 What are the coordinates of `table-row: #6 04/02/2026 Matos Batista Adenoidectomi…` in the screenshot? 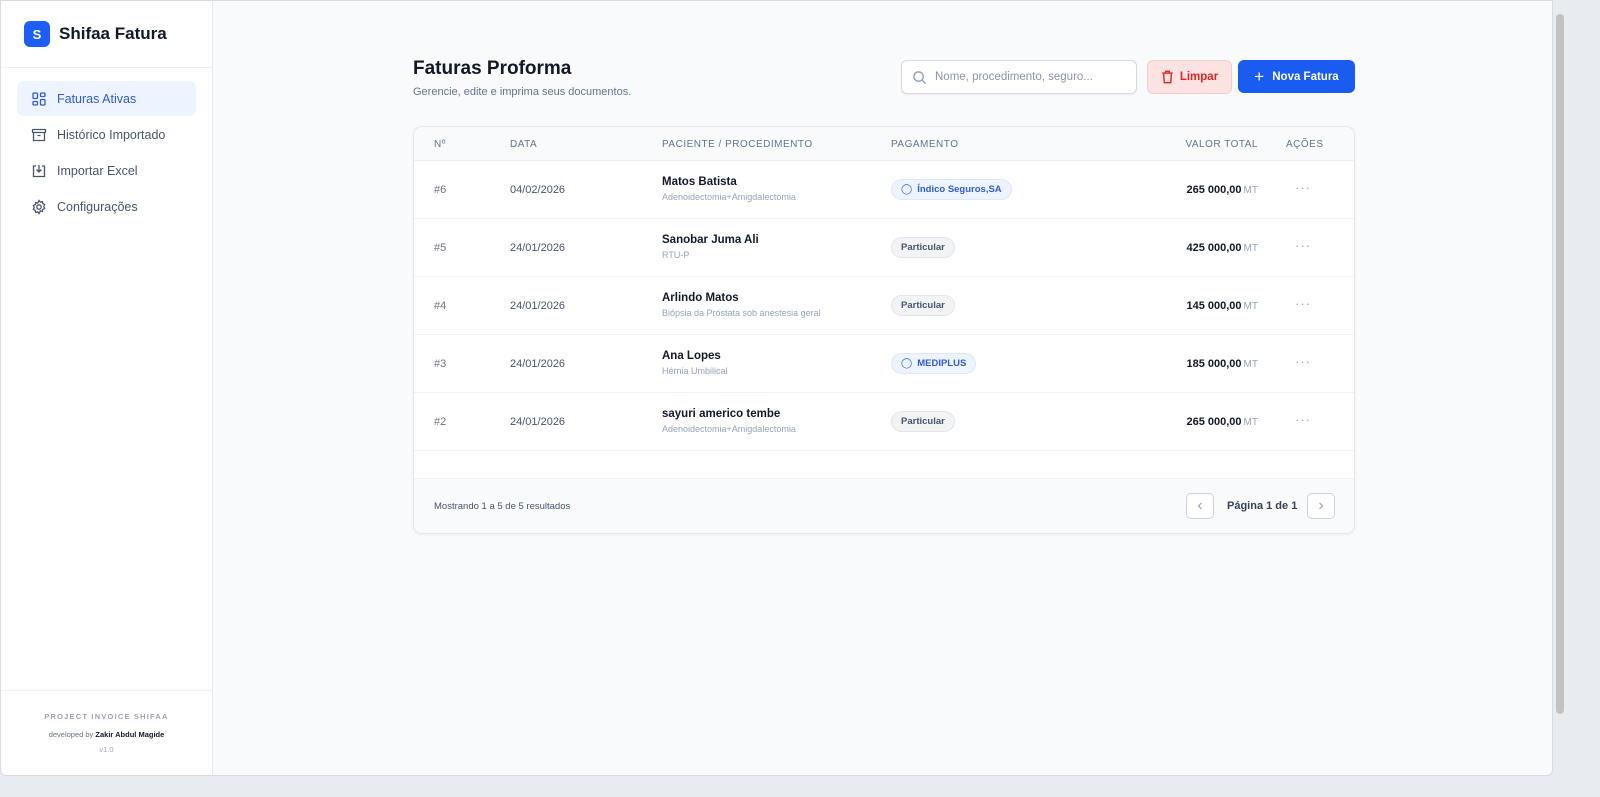 It's located at (884, 190).